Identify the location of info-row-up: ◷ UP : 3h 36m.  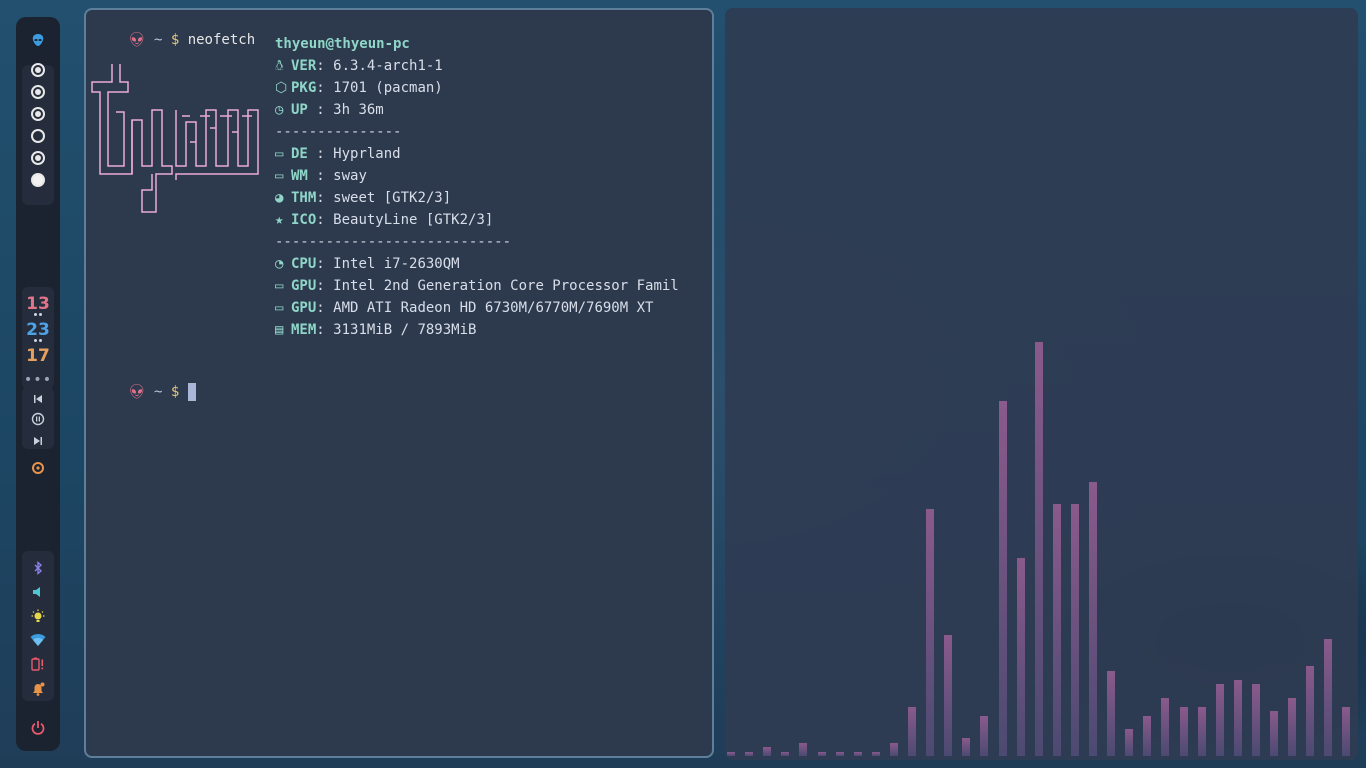
(329, 110).